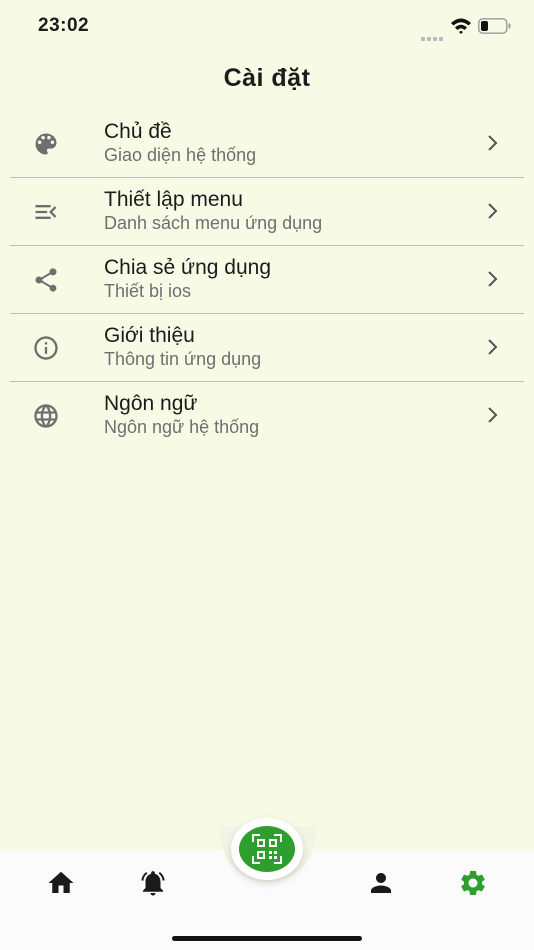  Describe the element at coordinates (461, 26) in the screenshot. I see `wifi-icon` at that location.